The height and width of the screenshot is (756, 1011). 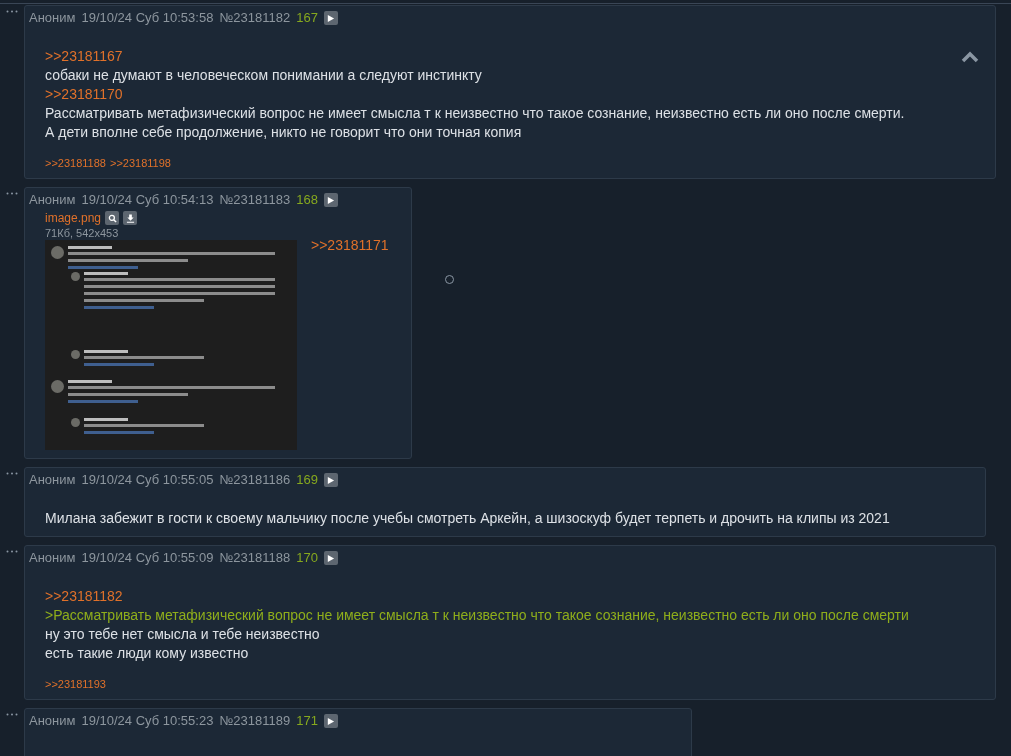 What do you see at coordinates (255, 18) in the screenshot?
I see `post-number: №23181182` at bounding box center [255, 18].